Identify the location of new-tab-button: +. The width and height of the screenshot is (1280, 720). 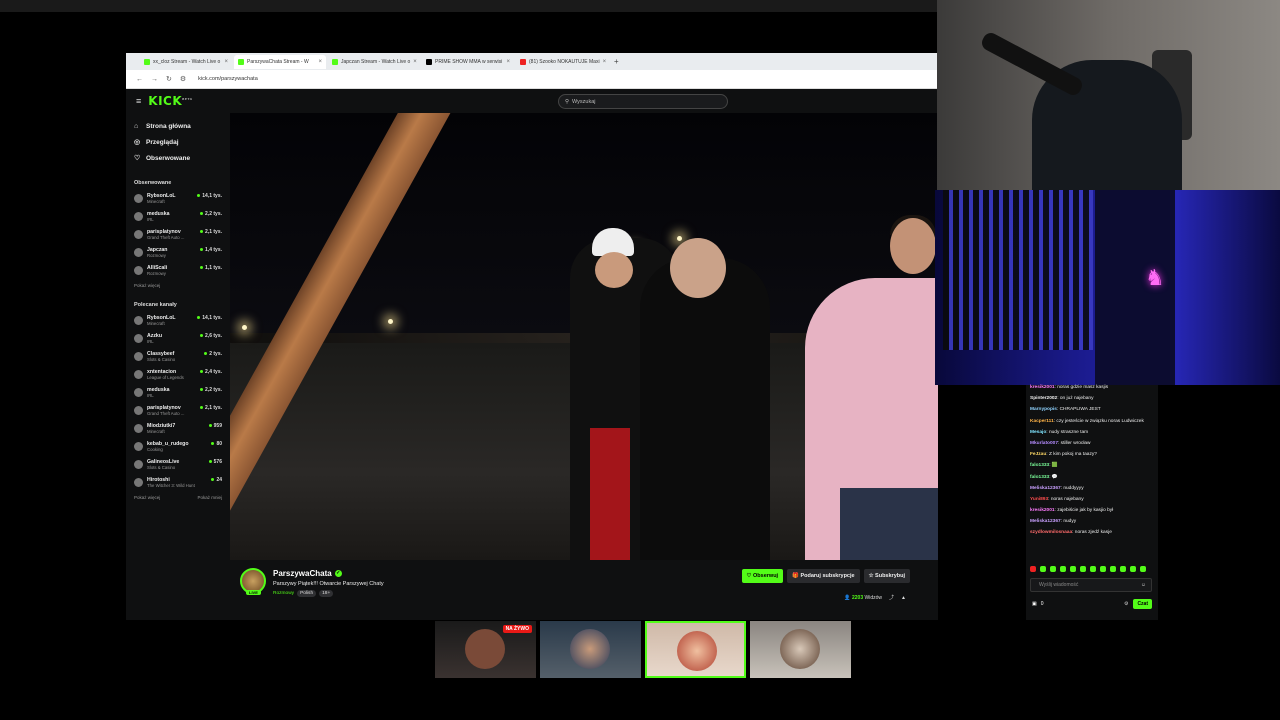
(614, 61).